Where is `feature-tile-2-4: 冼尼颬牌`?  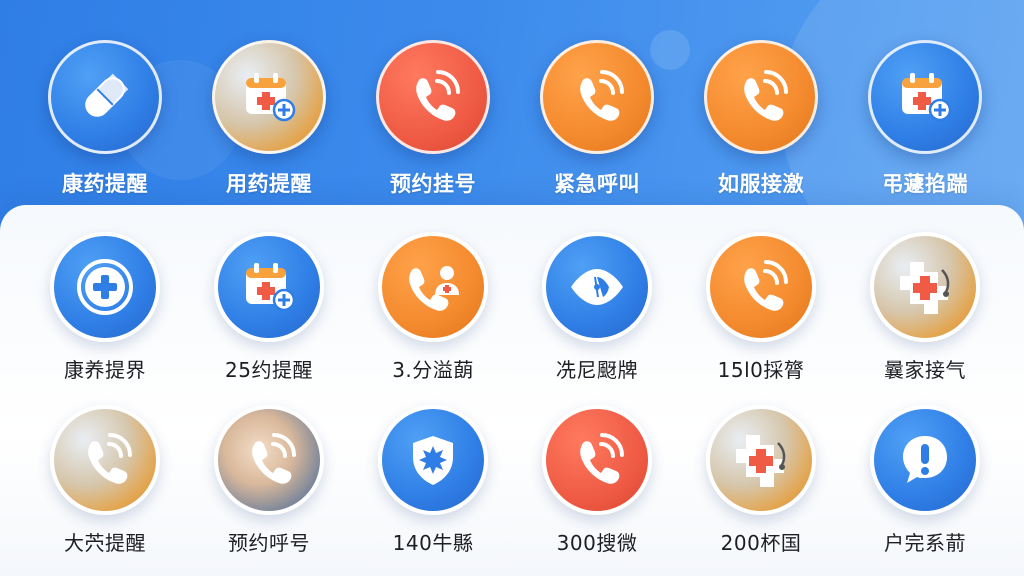 feature-tile-2-4: 冼尼颬牌 is located at coordinates (597, 307).